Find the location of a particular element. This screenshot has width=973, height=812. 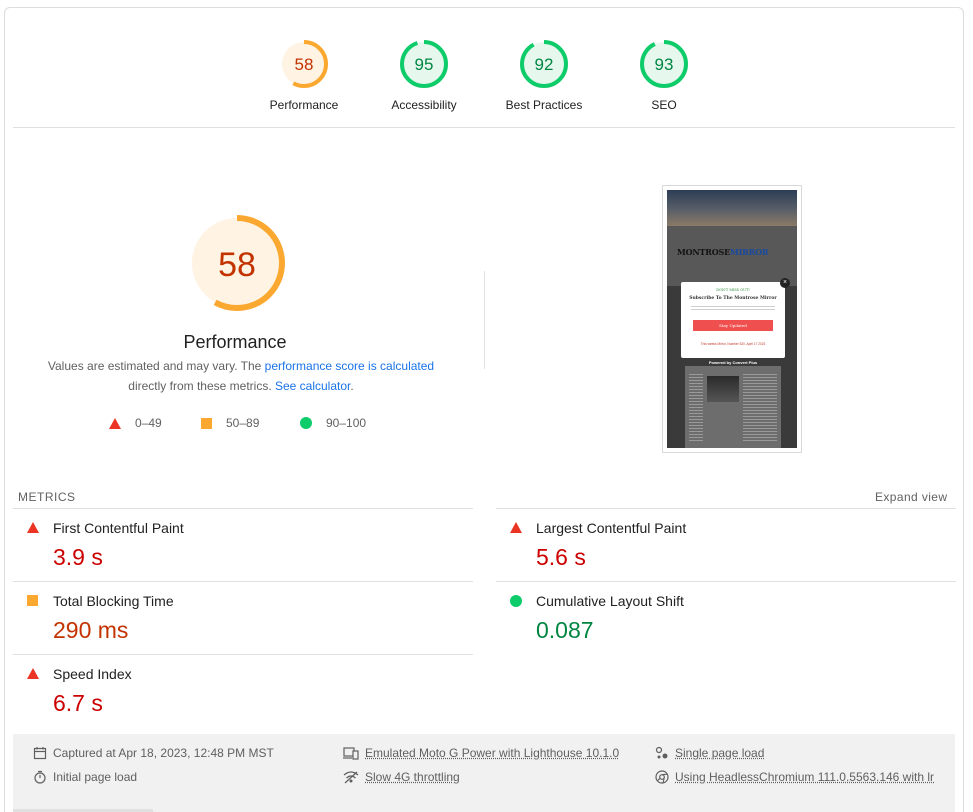

calculator-link: See calculator is located at coordinates (312, 386).